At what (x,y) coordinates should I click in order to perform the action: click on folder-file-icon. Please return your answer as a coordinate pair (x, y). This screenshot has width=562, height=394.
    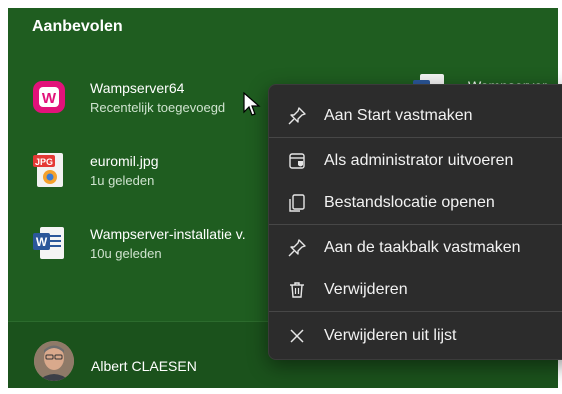
    Looking at the image, I should click on (297, 203).